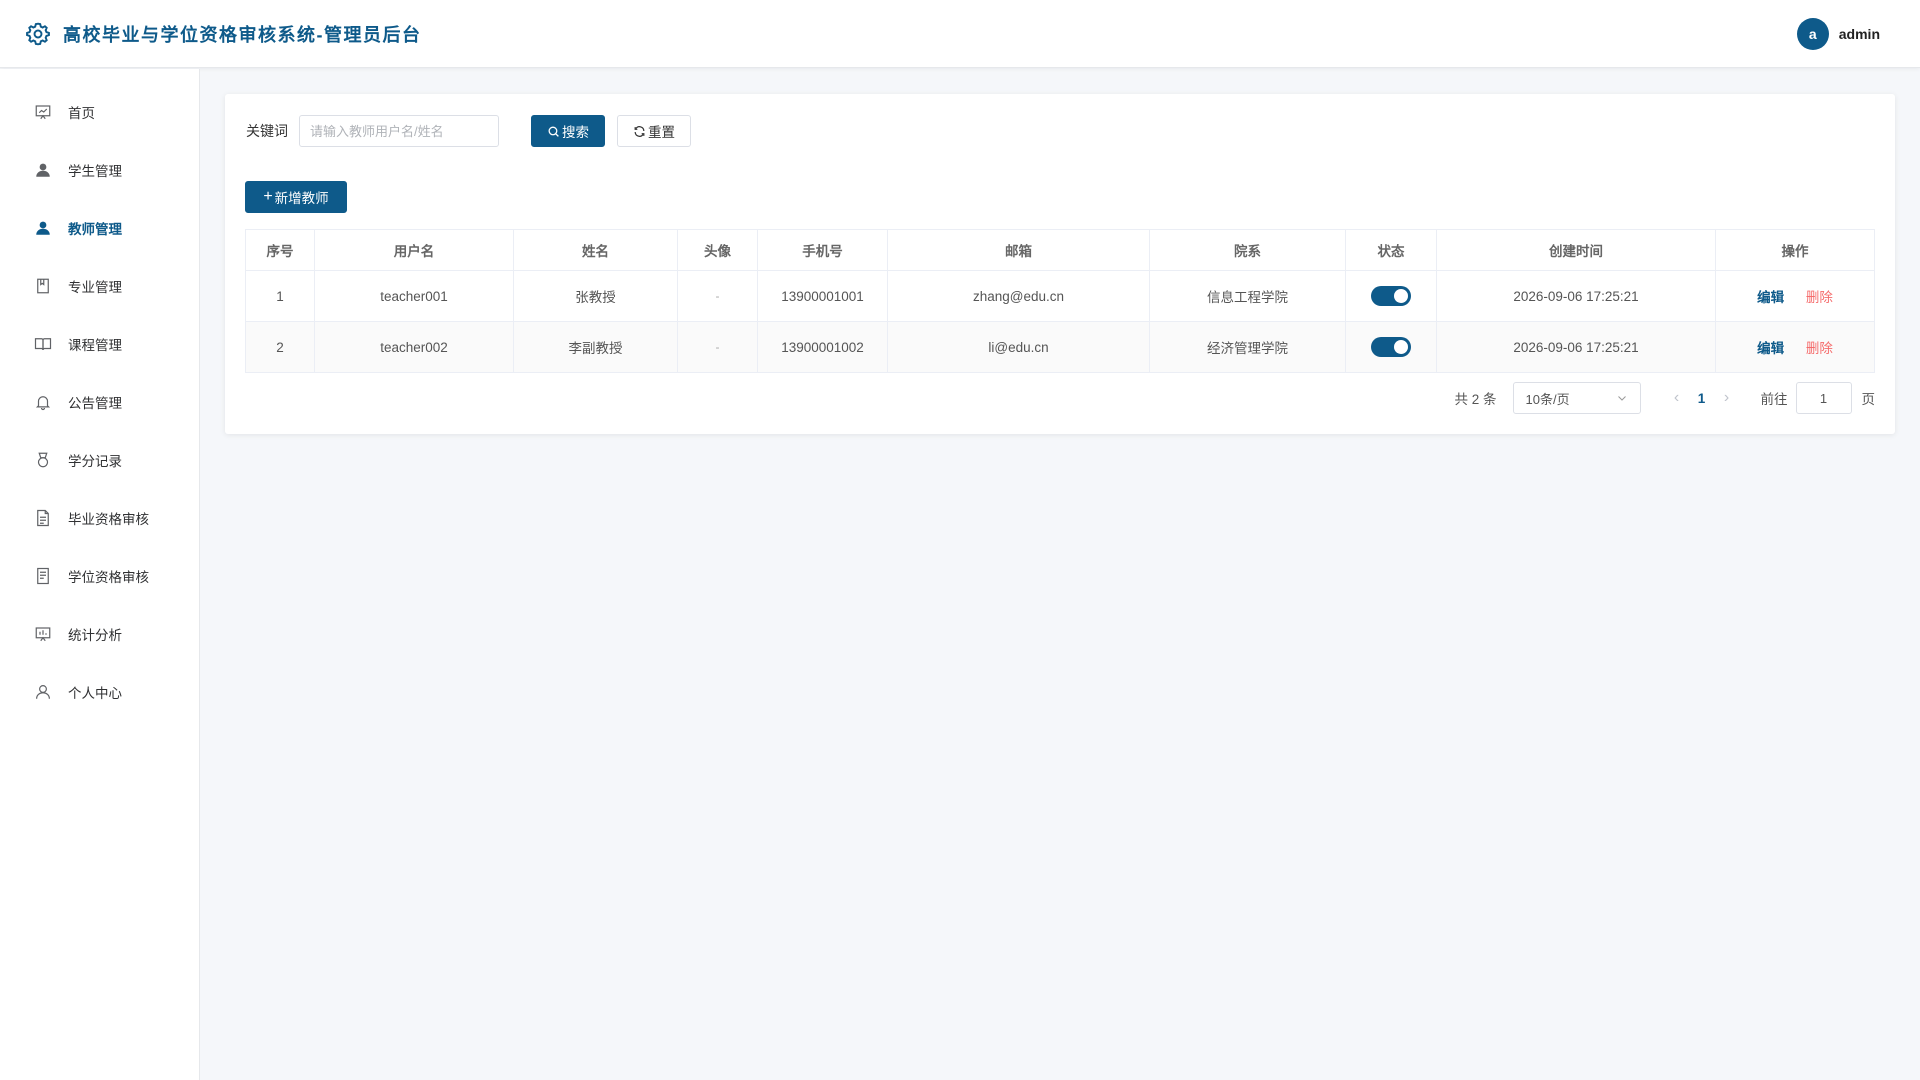 This screenshot has width=1920, height=1080. I want to click on sidebar-item-label: 首页, so click(81, 113).